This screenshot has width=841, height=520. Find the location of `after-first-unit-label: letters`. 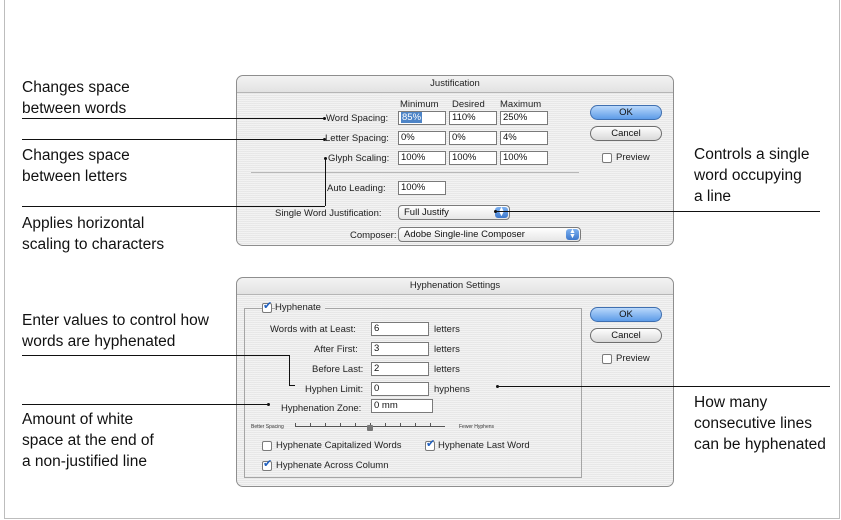

after-first-unit-label: letters is located at coordinates (447, 349).